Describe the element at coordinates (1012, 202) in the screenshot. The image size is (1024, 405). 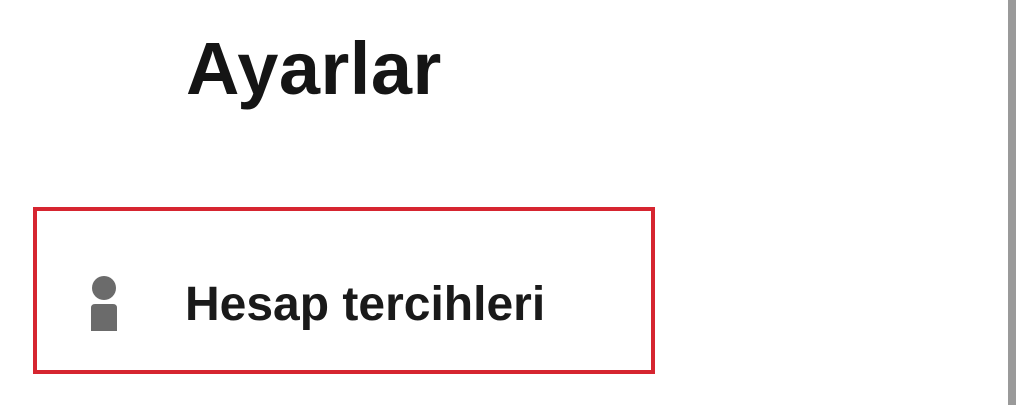
I see `screen-edge` at that location.